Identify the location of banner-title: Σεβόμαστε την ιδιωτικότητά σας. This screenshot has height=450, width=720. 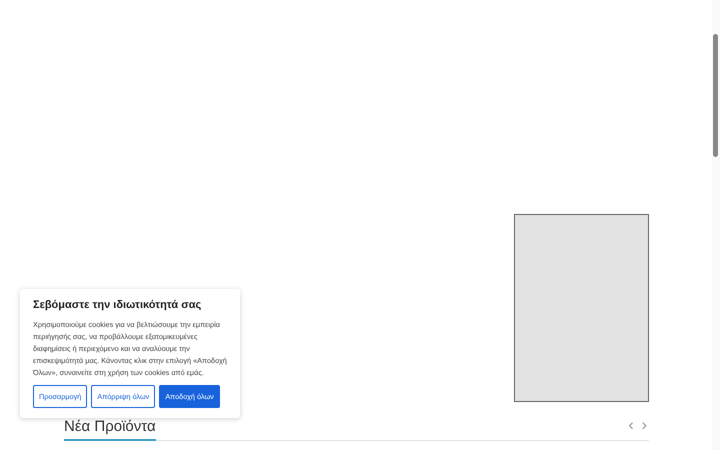
(117, 305).